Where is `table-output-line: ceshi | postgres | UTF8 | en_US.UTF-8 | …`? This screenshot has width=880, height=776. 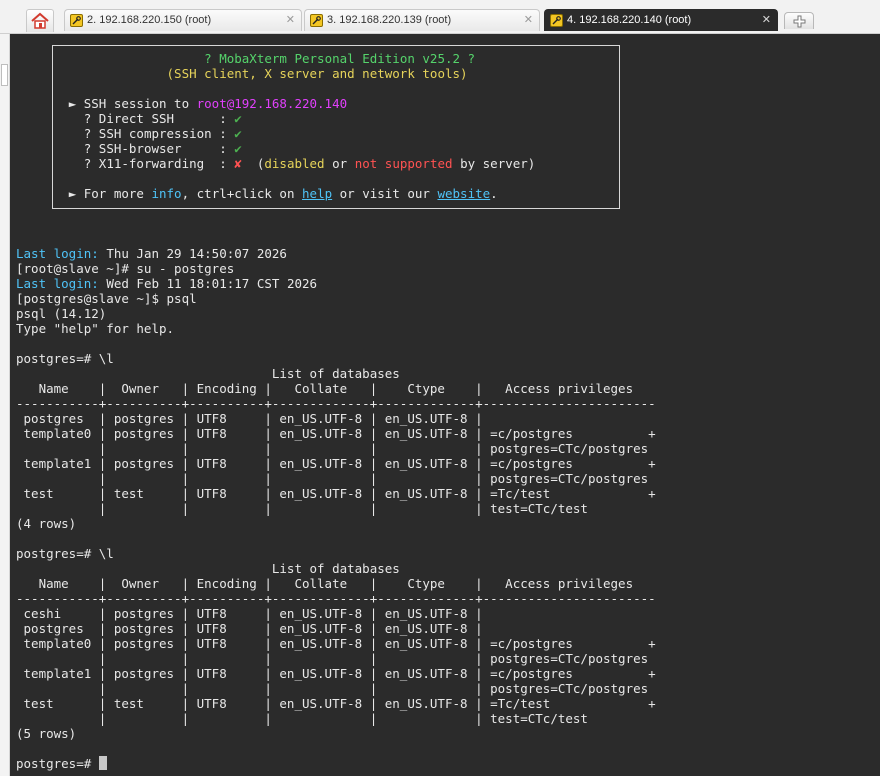
table-output-line: ceshi | postgres | UTF8 | en_US.UTF-8 | … is located at coordinates (249, 613).